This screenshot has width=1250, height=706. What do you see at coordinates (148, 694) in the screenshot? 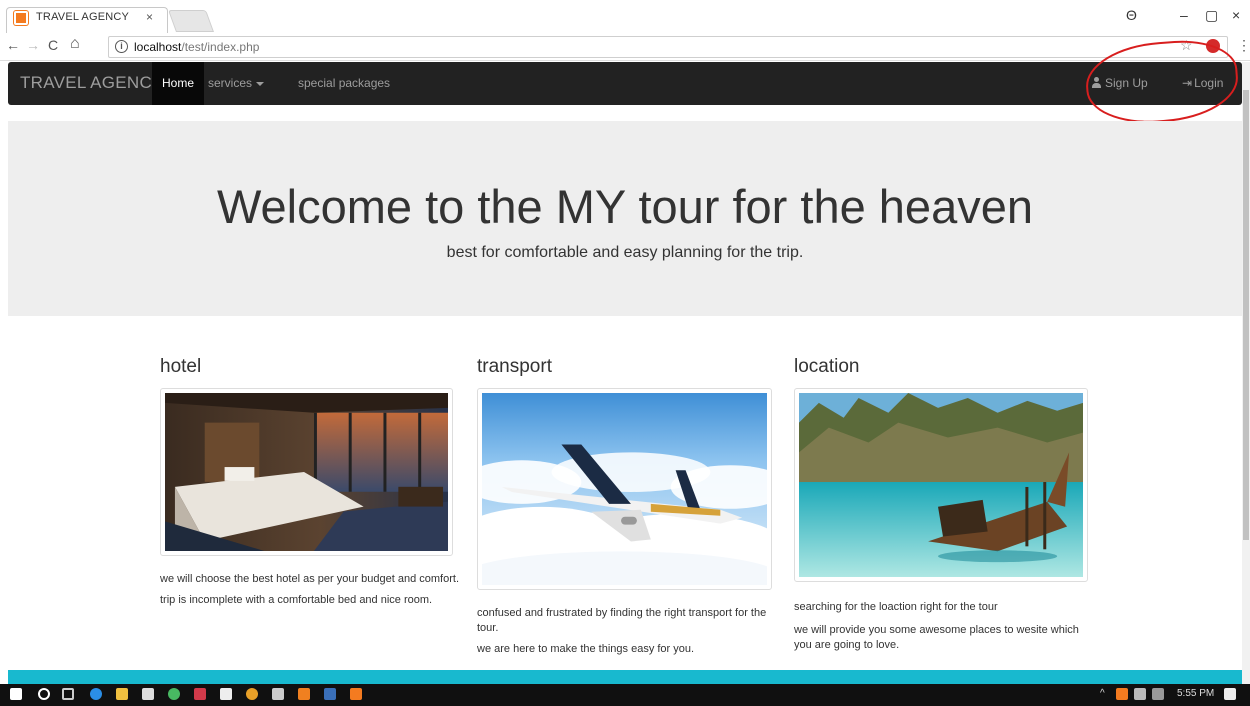
I see `store-icon` at bounding box center [148, 694].